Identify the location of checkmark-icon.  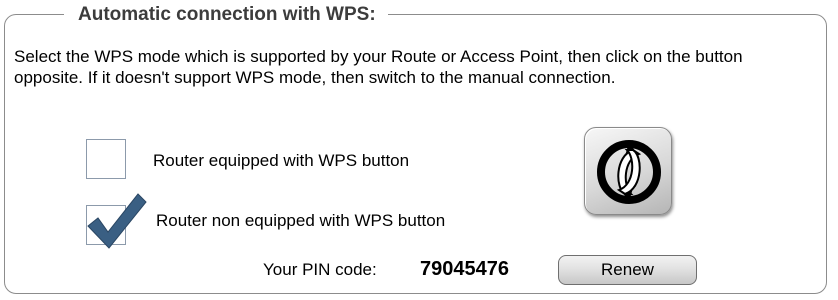
(117, 221).